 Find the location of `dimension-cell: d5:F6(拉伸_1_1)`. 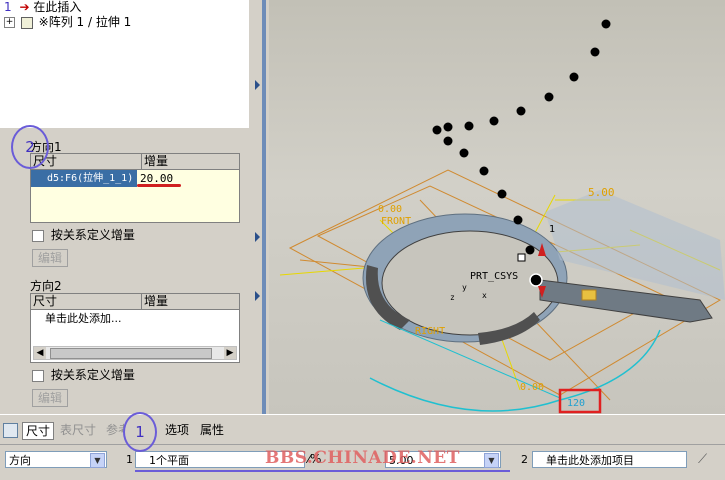

dimension-cell: d5:F6(拉伸_1_1) is located at coordinates (84, 178).